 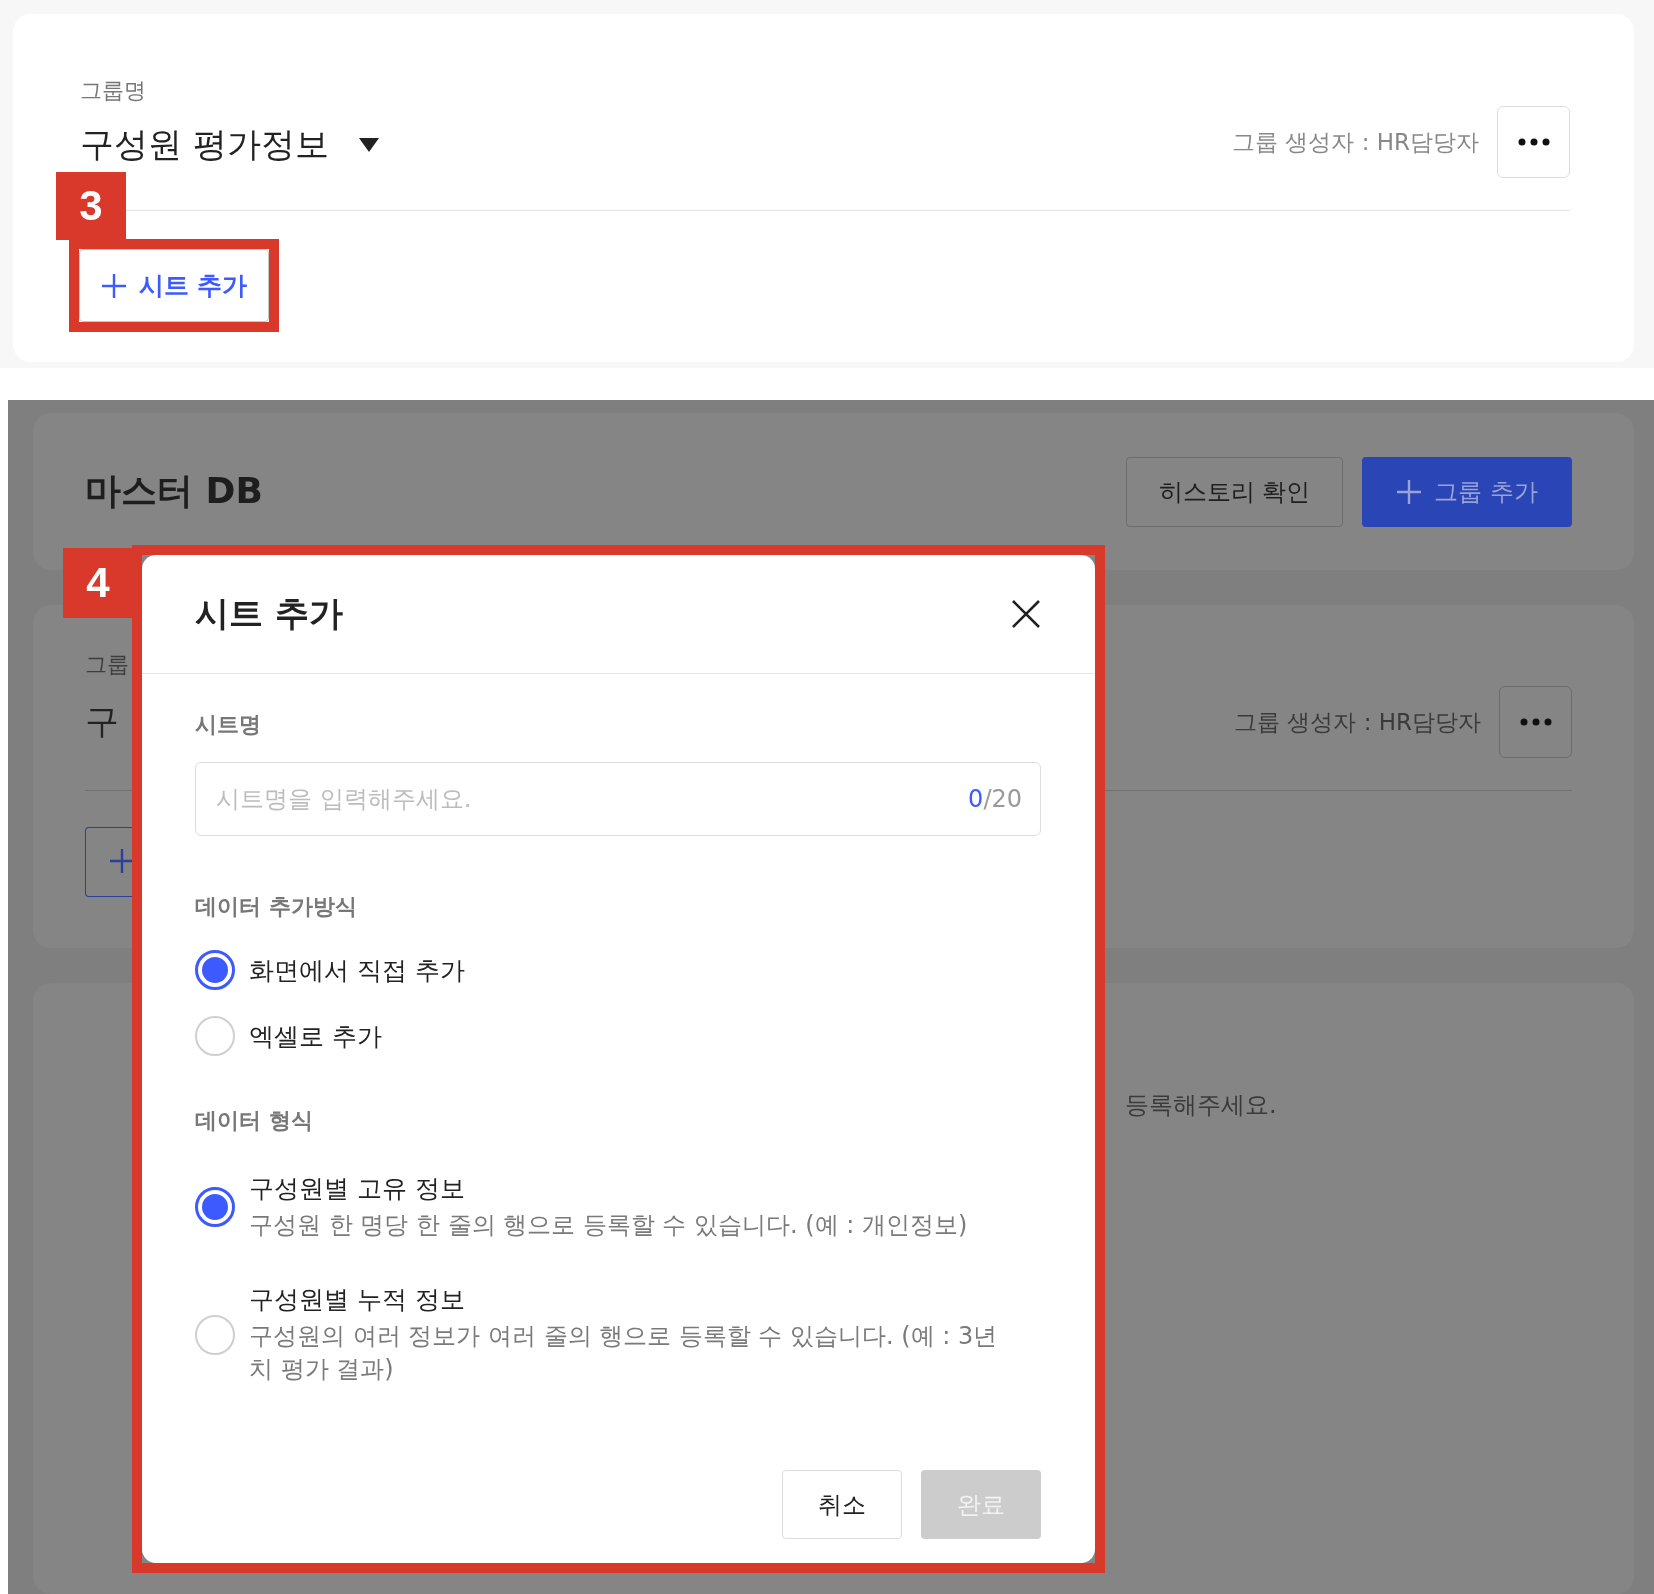 I want to click on step-badge: 3, so click(x=91, y=206).